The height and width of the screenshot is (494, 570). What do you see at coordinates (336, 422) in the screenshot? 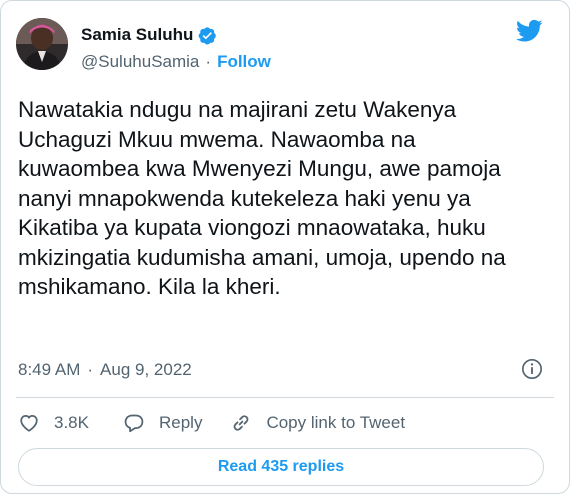
I see `copy-link-label: Copy link to Tweet` at bounding box center [336, 422].